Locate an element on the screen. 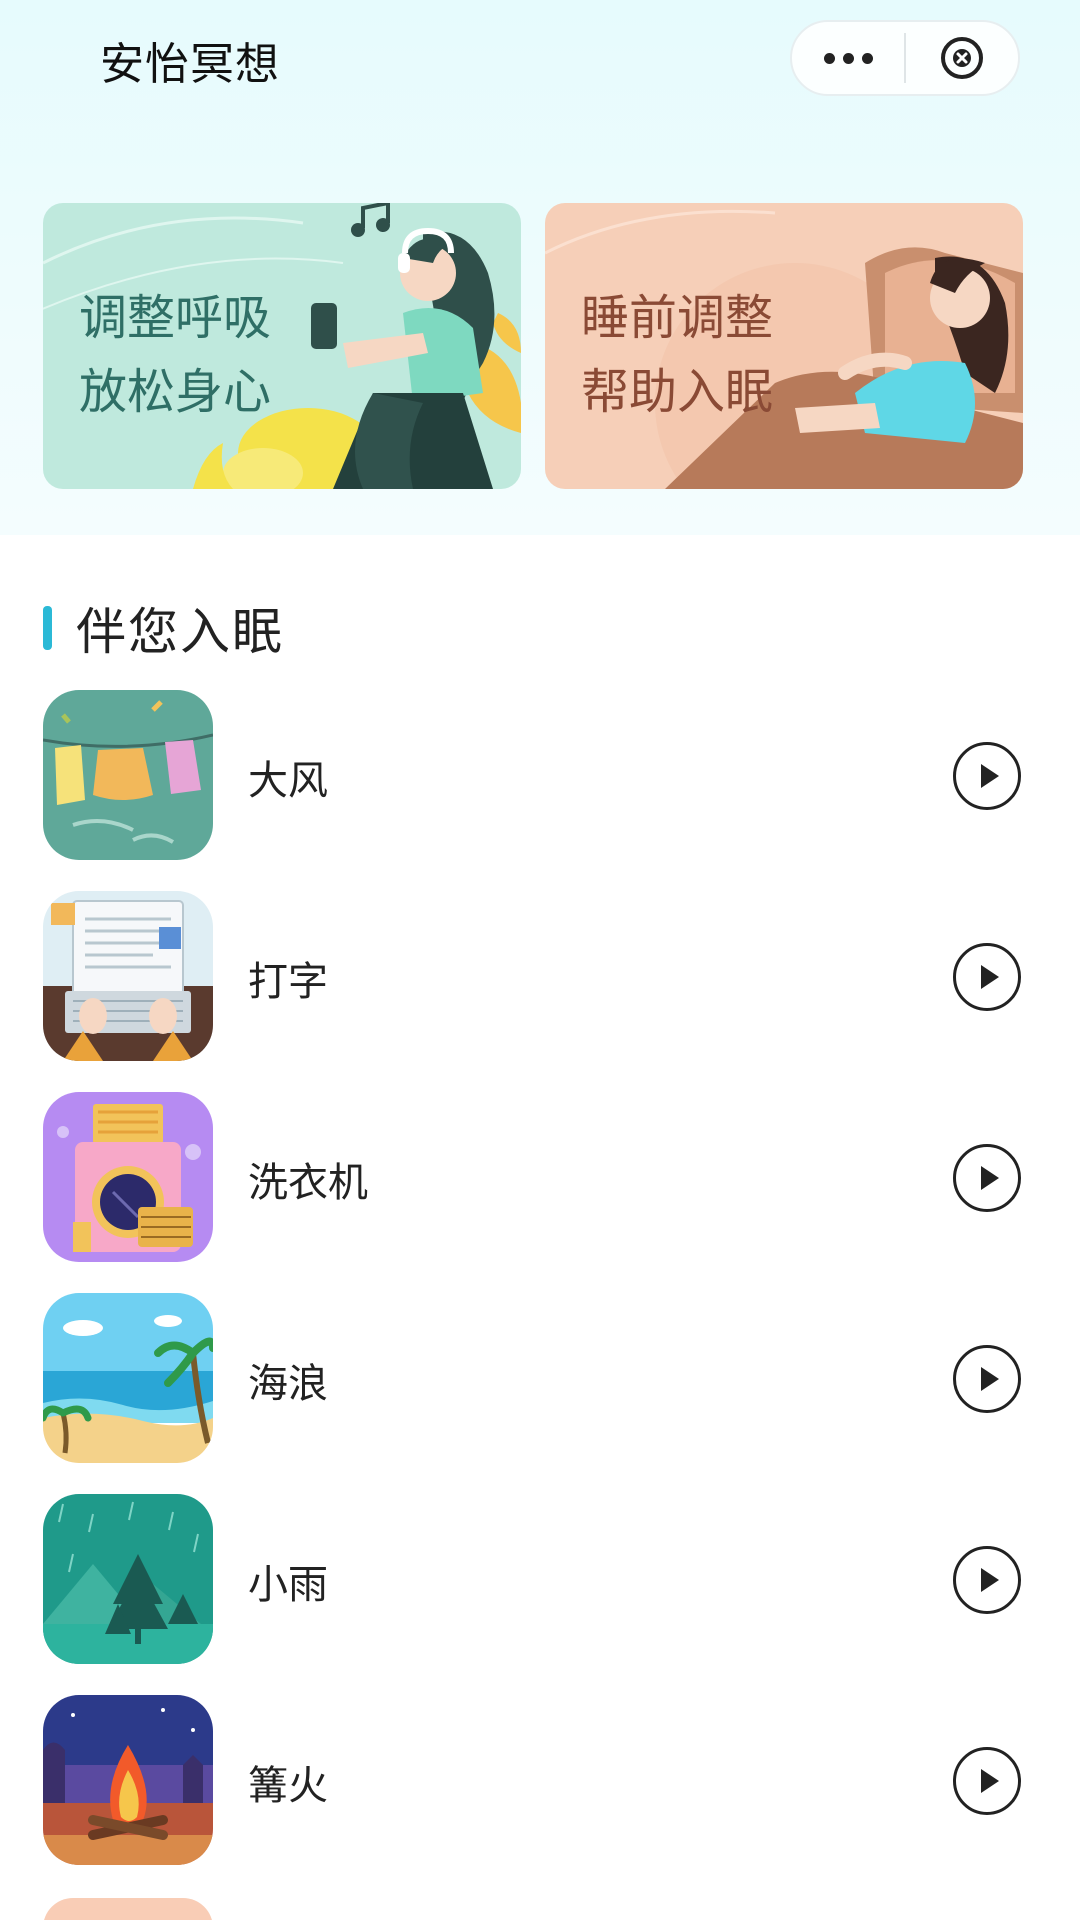 The image size is (1080, 1920). list-item: 打字 is located at coordinates (540, 977).